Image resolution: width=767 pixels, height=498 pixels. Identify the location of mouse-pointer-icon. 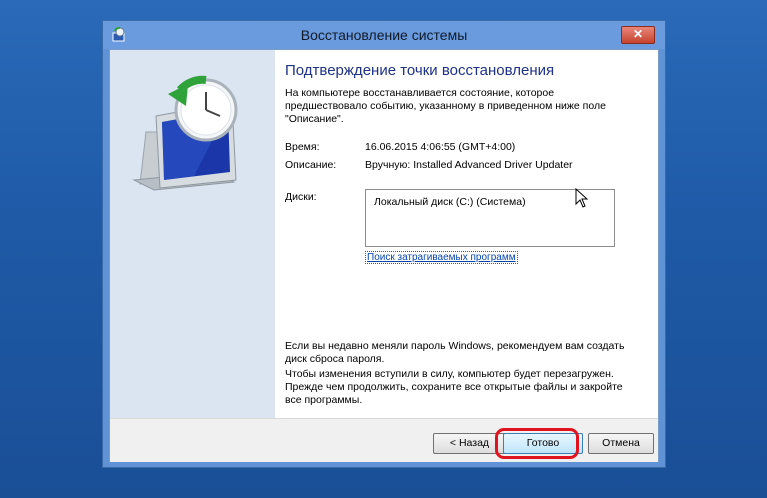
(582, 198).